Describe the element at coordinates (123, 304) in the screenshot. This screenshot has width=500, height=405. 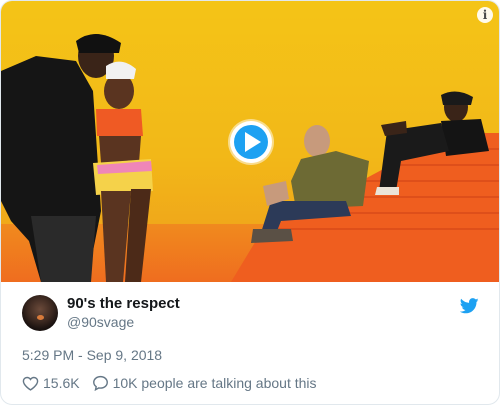
I see `display-name: 90's the respect` at that location.